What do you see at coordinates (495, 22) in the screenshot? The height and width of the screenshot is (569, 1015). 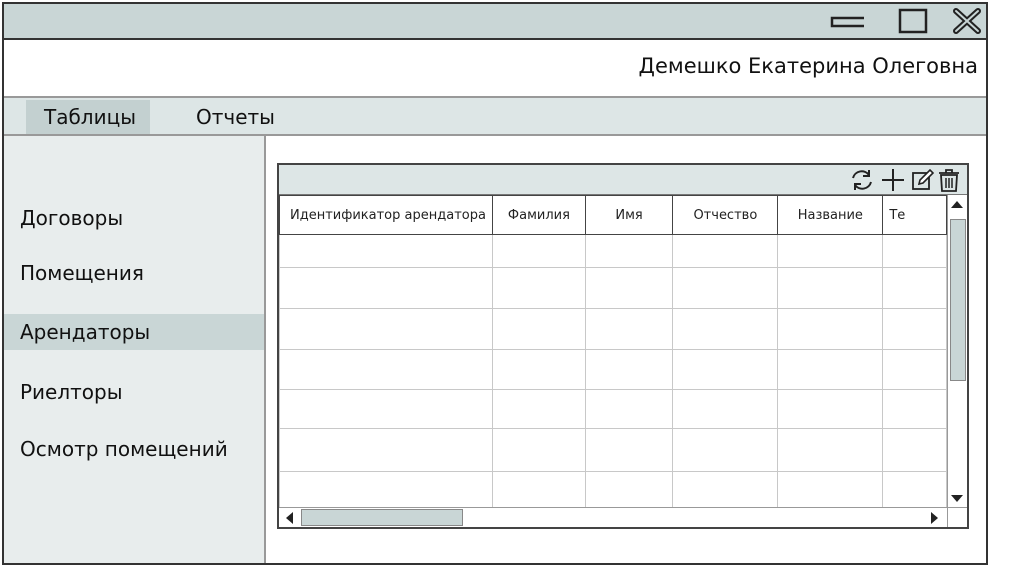 I see `title-bar` at bounding box center [495, 22].